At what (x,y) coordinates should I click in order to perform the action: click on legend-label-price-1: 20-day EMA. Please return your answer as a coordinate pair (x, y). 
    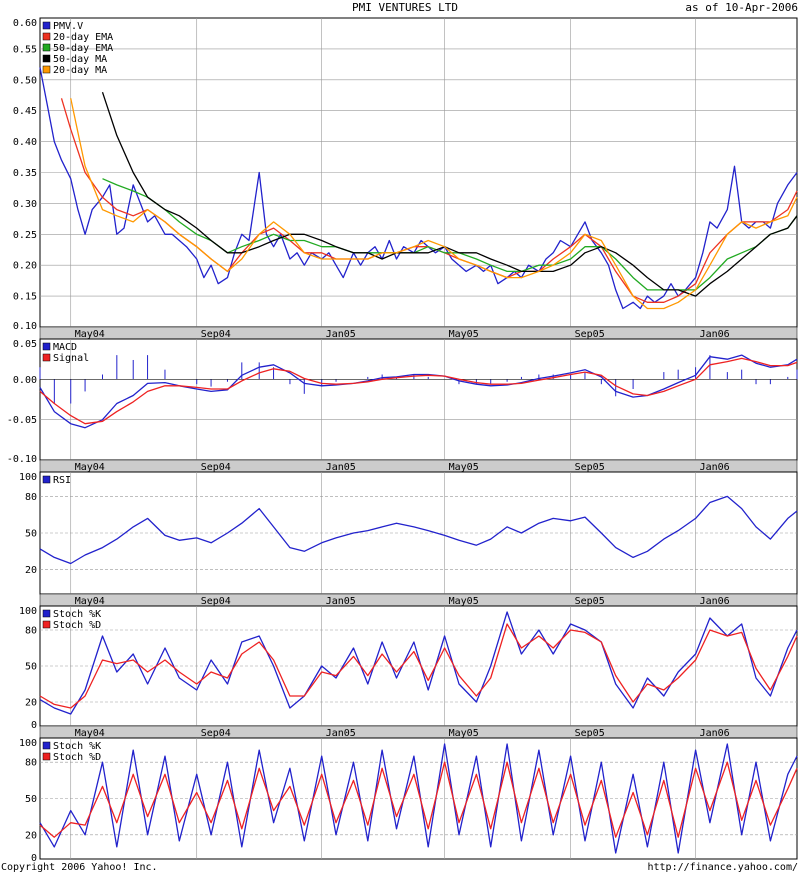
    Looking at the image, I should click on (83, 37).